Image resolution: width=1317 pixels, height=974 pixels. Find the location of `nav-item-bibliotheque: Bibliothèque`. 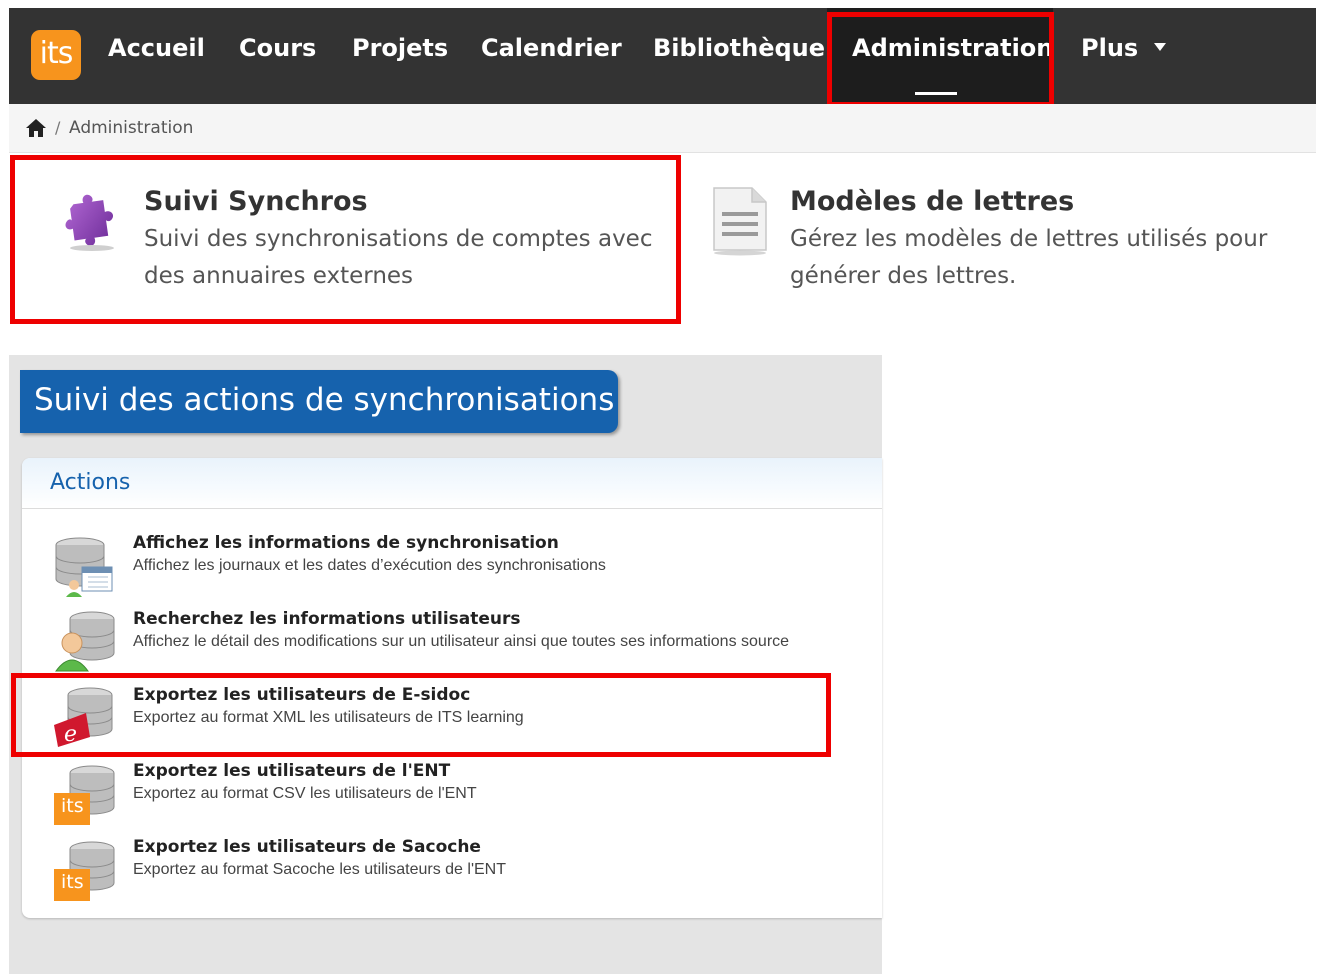

nav-item-bibliotheque: Bibliothèque is located at coordinates (739, 48).